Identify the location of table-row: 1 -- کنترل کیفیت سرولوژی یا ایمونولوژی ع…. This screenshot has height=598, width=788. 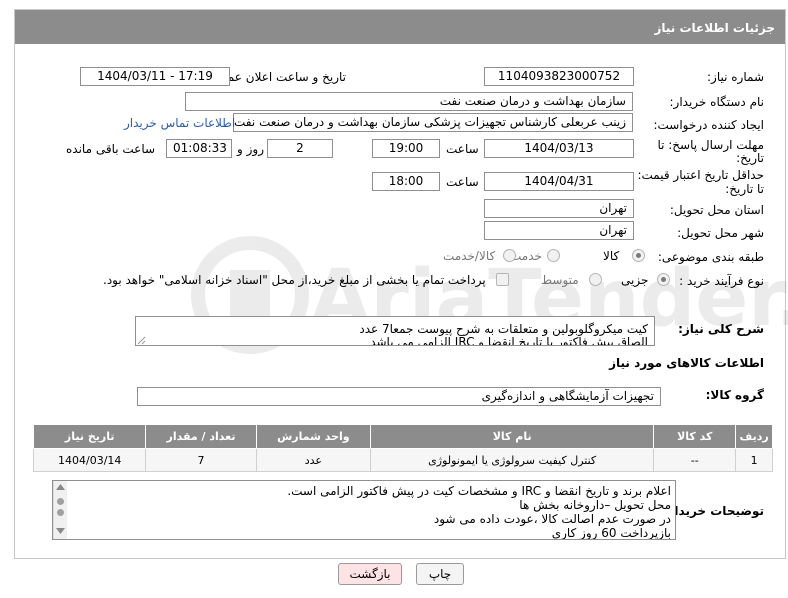
(402, 460).